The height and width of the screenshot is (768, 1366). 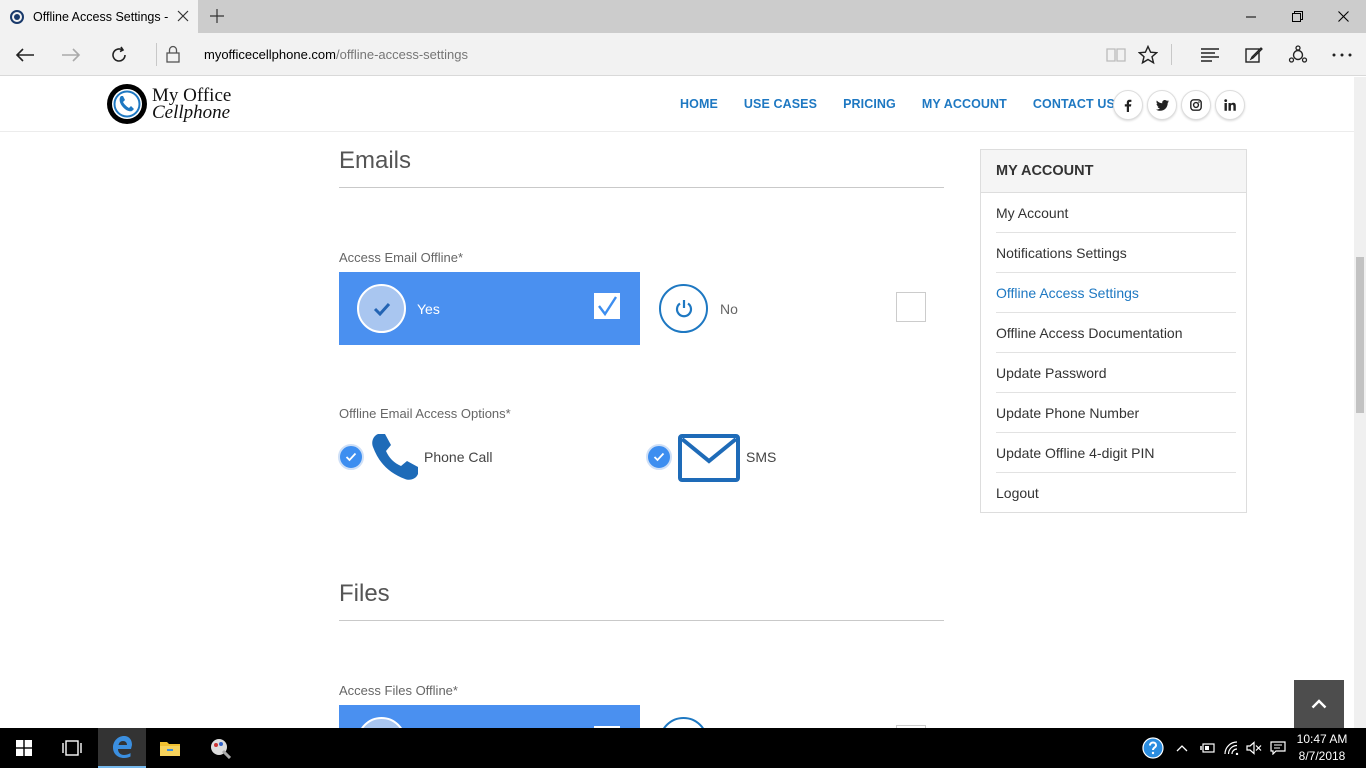 I want to click on instagram-icon, so click(x=1196, y=105).